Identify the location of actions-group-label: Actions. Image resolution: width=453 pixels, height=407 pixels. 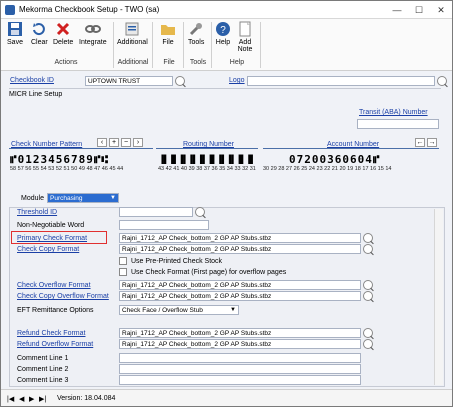
(66, 62).